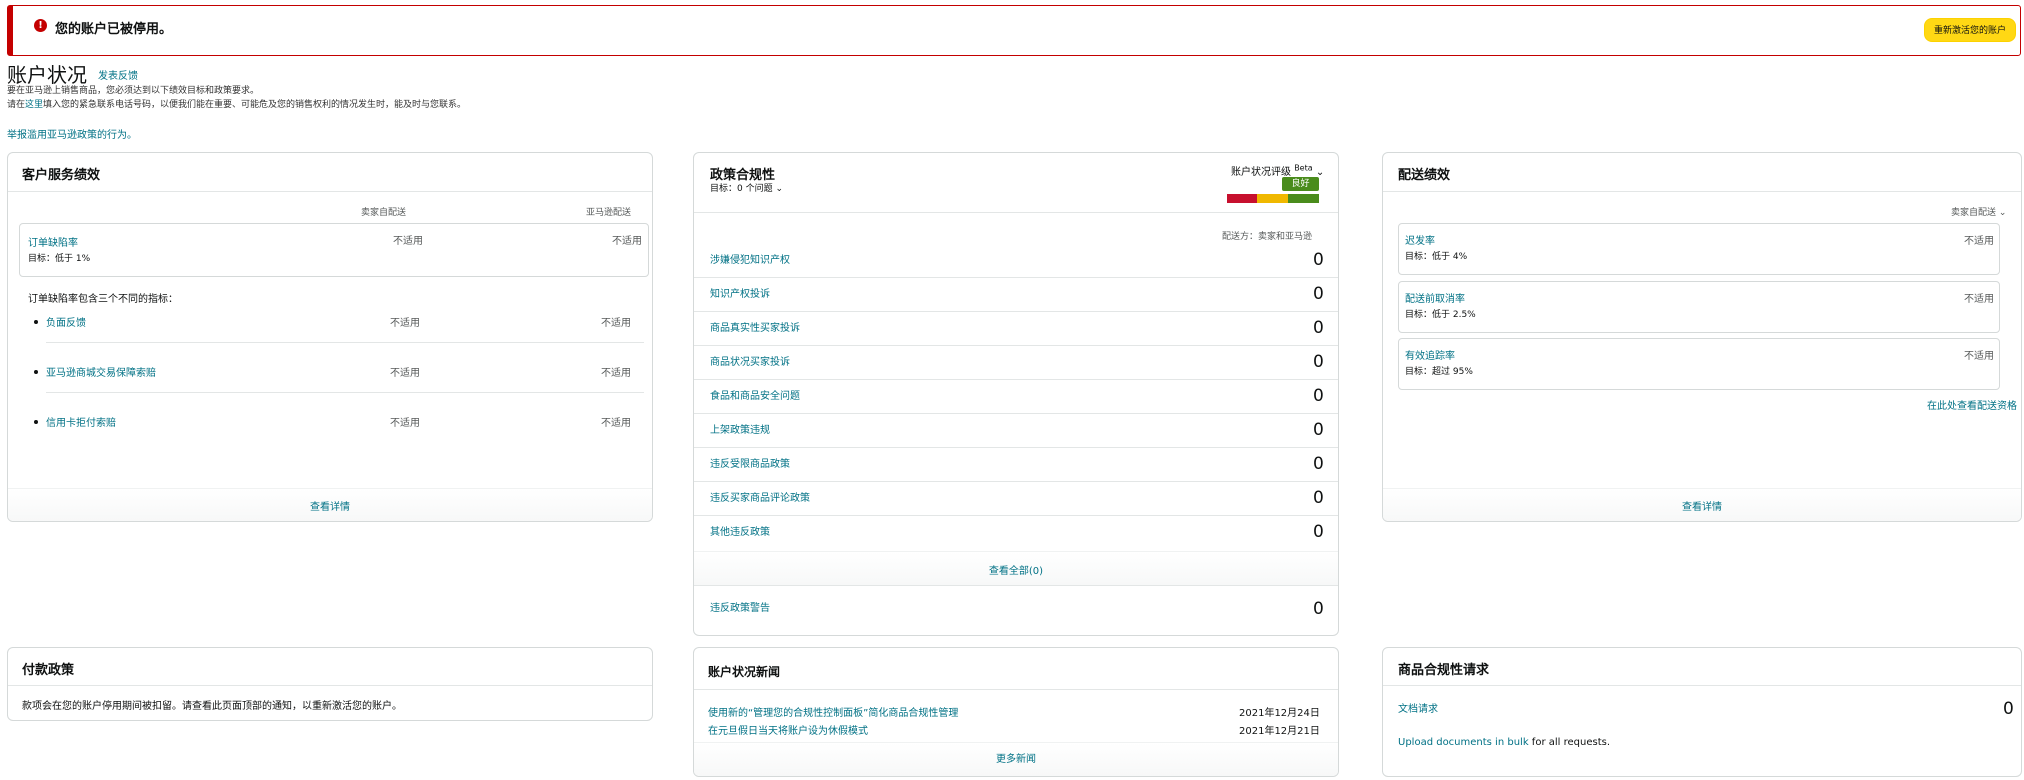  What do you see at coordinates (740, 292) in the screenshot?
I see `policy-row-ip-complaints: 知识产权投诉` at bounding box center [740, 292].